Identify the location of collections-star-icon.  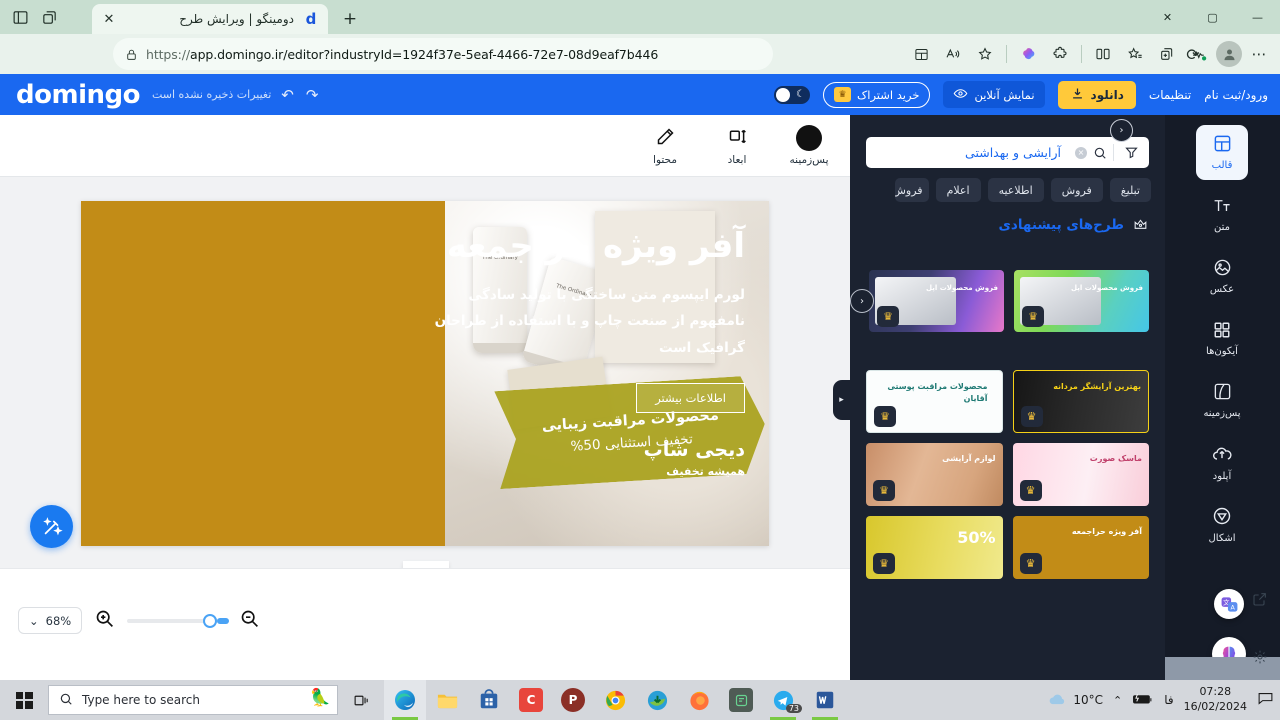
(1135, 54).